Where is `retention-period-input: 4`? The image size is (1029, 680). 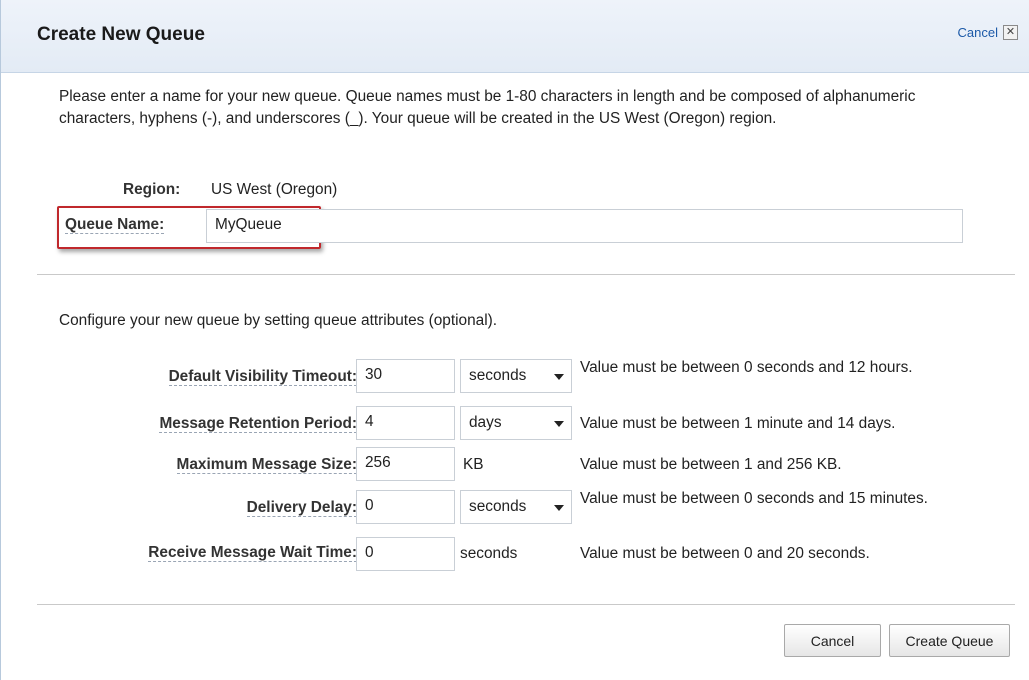
retention-period-input: 4 is located at coordinates (405, 423).